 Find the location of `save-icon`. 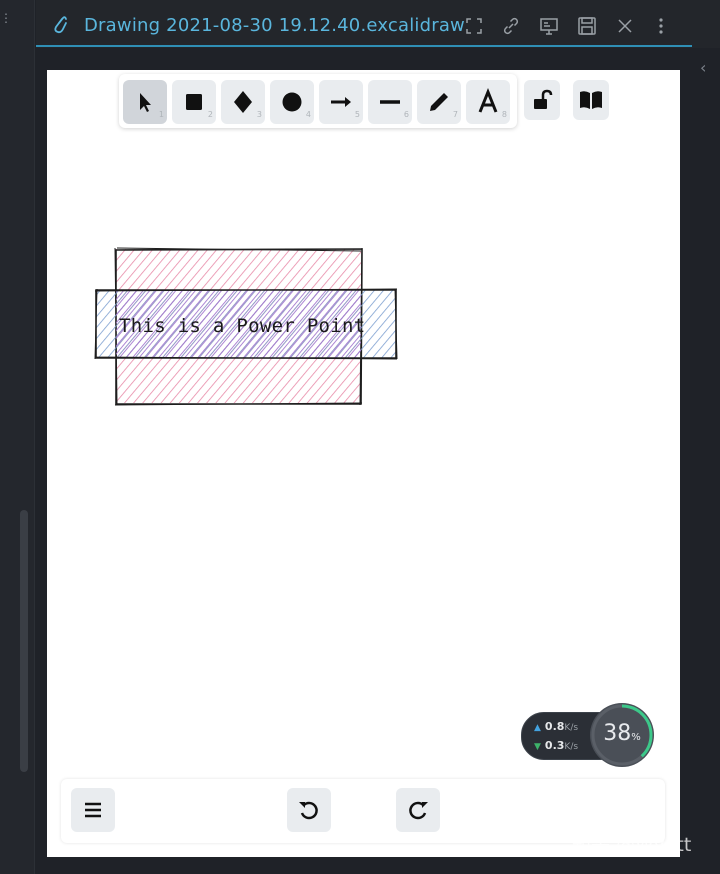

save-icon is located at coordinates (587, 26).